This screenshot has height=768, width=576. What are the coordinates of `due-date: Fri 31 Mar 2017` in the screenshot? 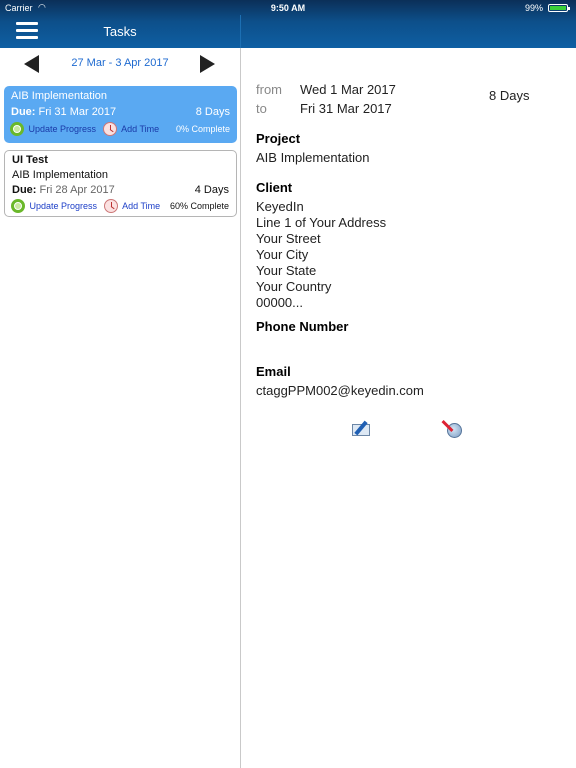 It's located at (77, 112).